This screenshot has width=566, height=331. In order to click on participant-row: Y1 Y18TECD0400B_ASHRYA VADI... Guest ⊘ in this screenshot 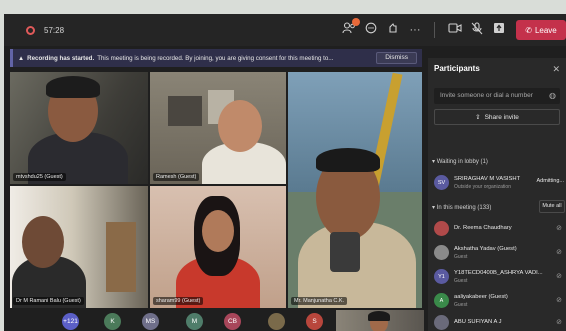, I will do `click(499, 277)`.